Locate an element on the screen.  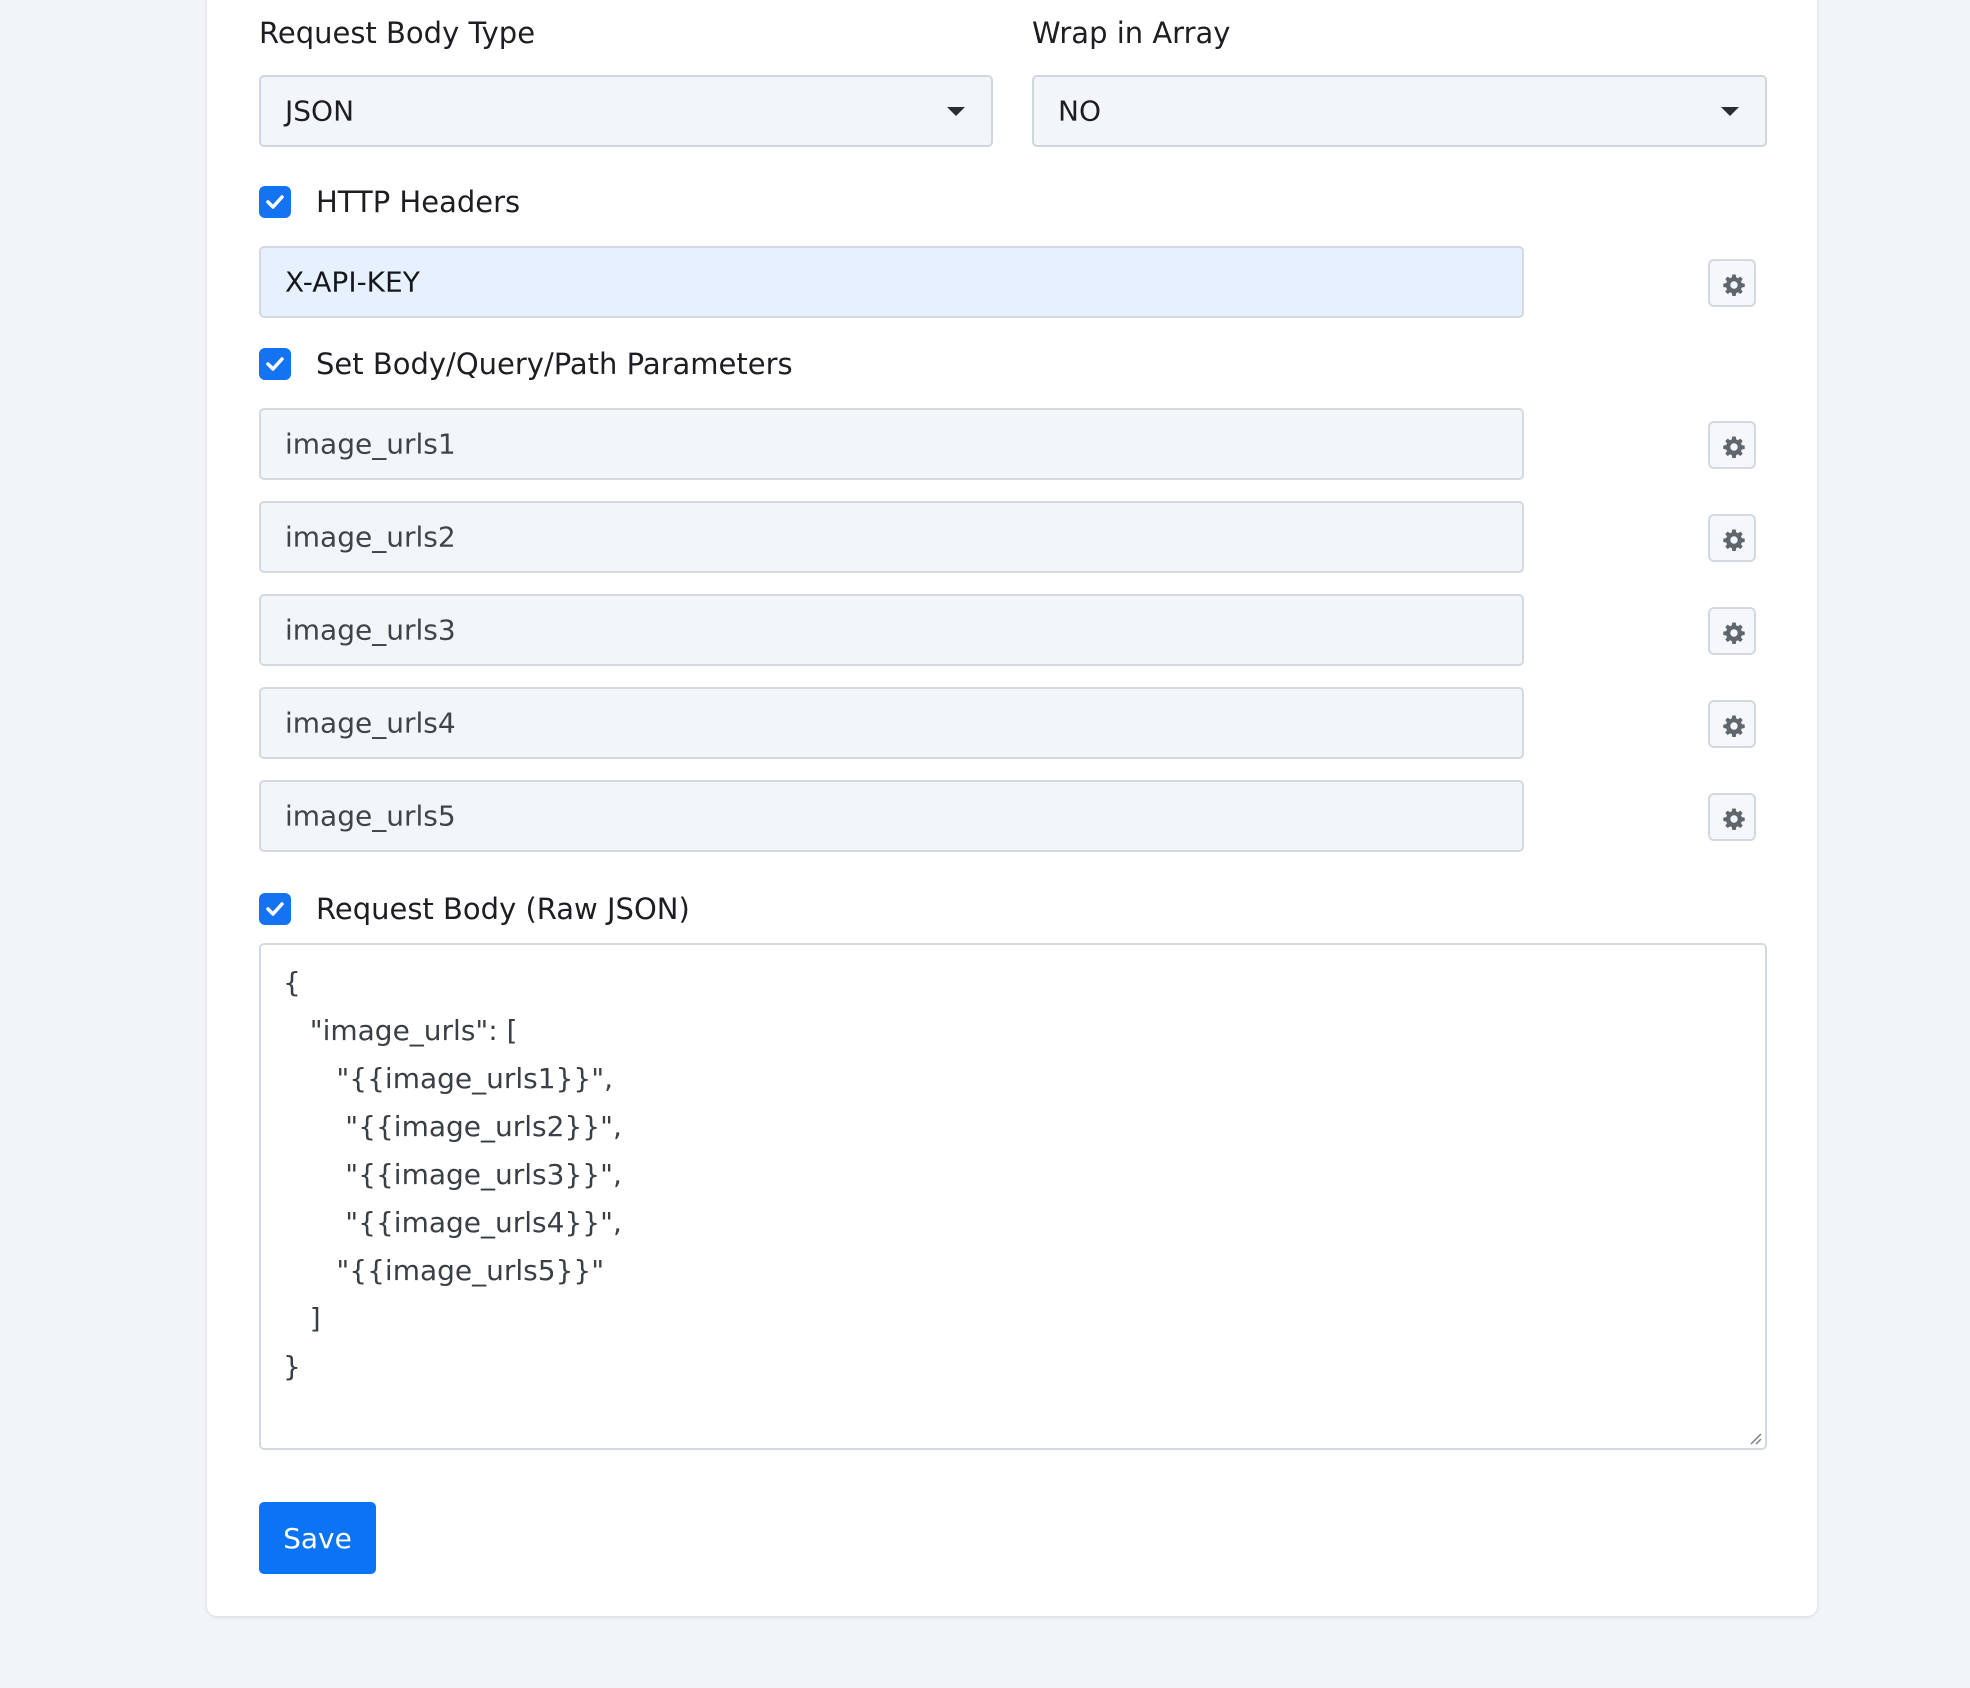
parameter-field-1: image_urls1 is located at coordinates (891, 444).